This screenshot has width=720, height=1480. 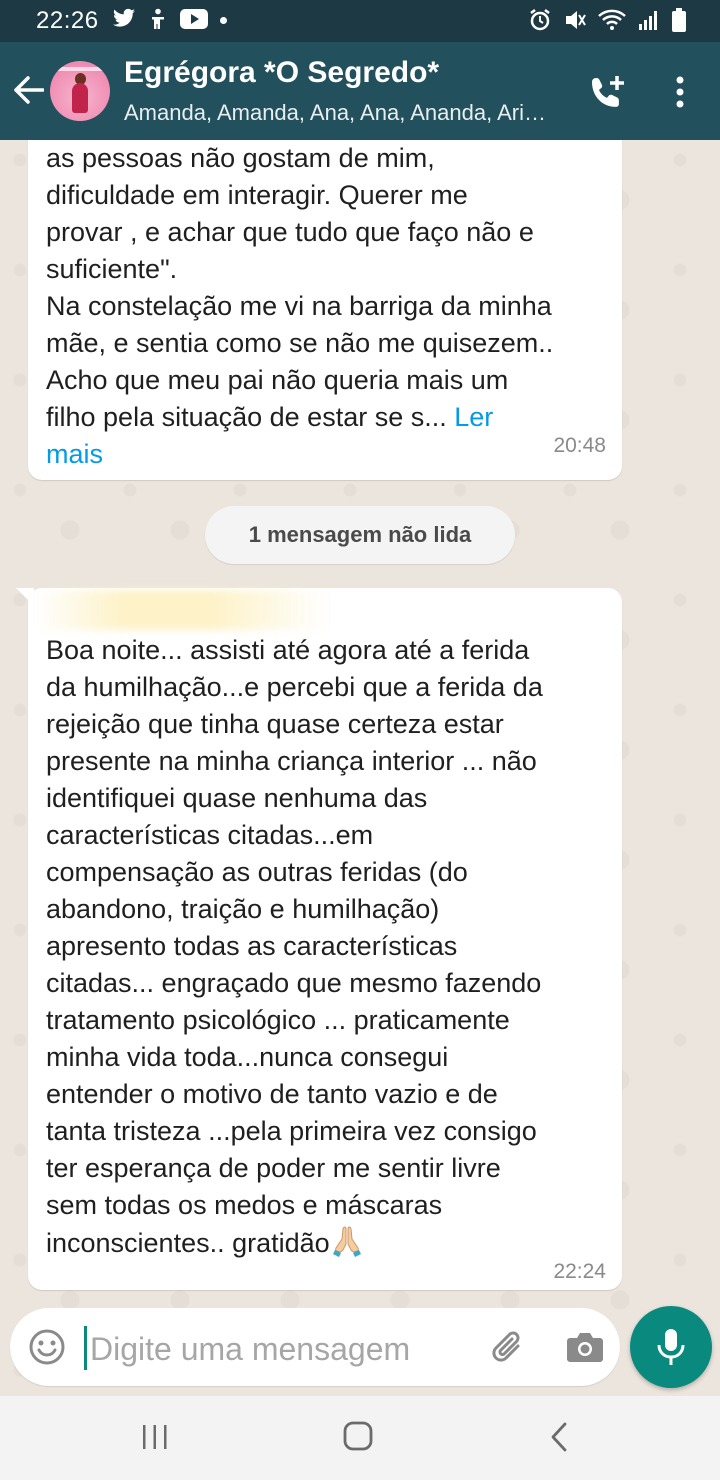 I want to click on text-cursor, so click(x=85, y=1348).